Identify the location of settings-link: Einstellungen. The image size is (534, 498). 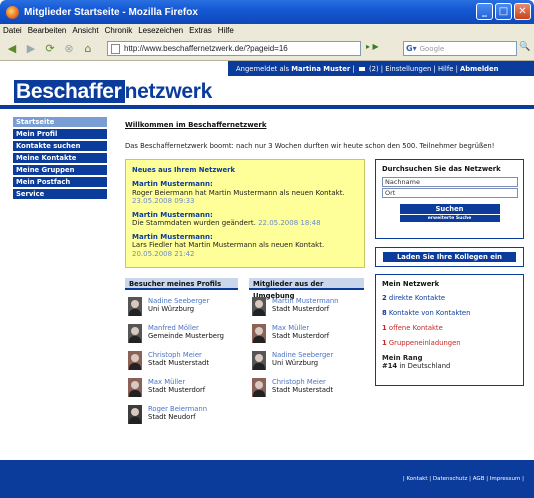
(408, 69).